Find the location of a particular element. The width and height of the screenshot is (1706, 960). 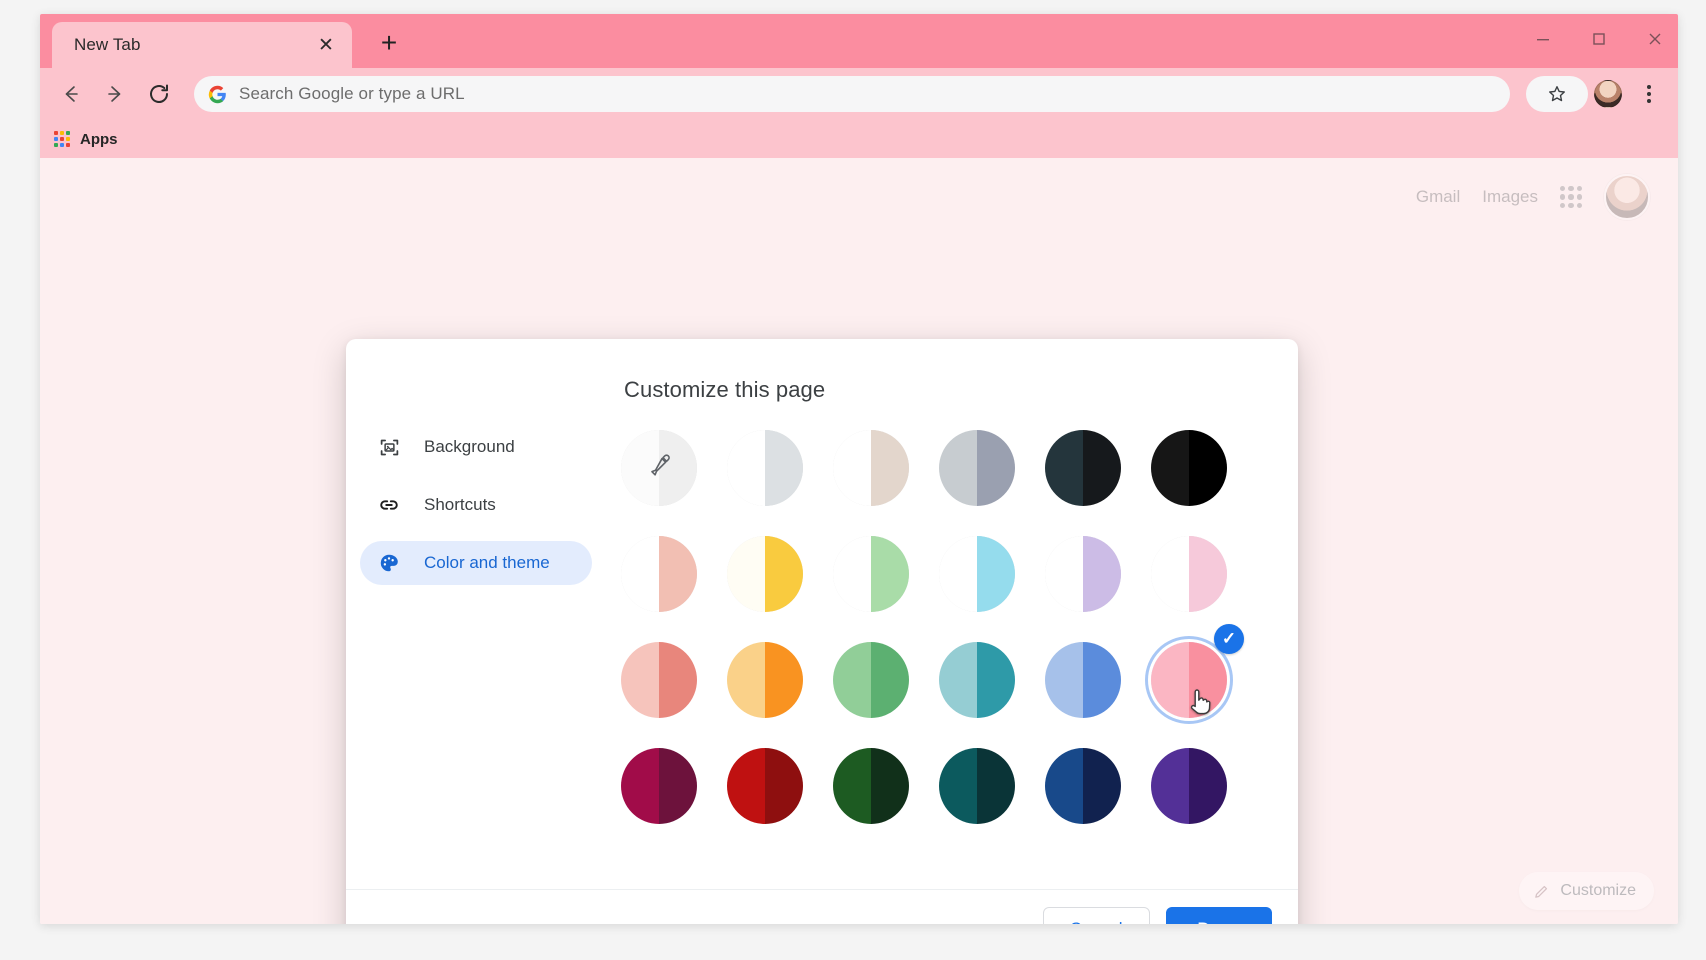

color-swatch-dark-green is located at coordinates (871, 786).